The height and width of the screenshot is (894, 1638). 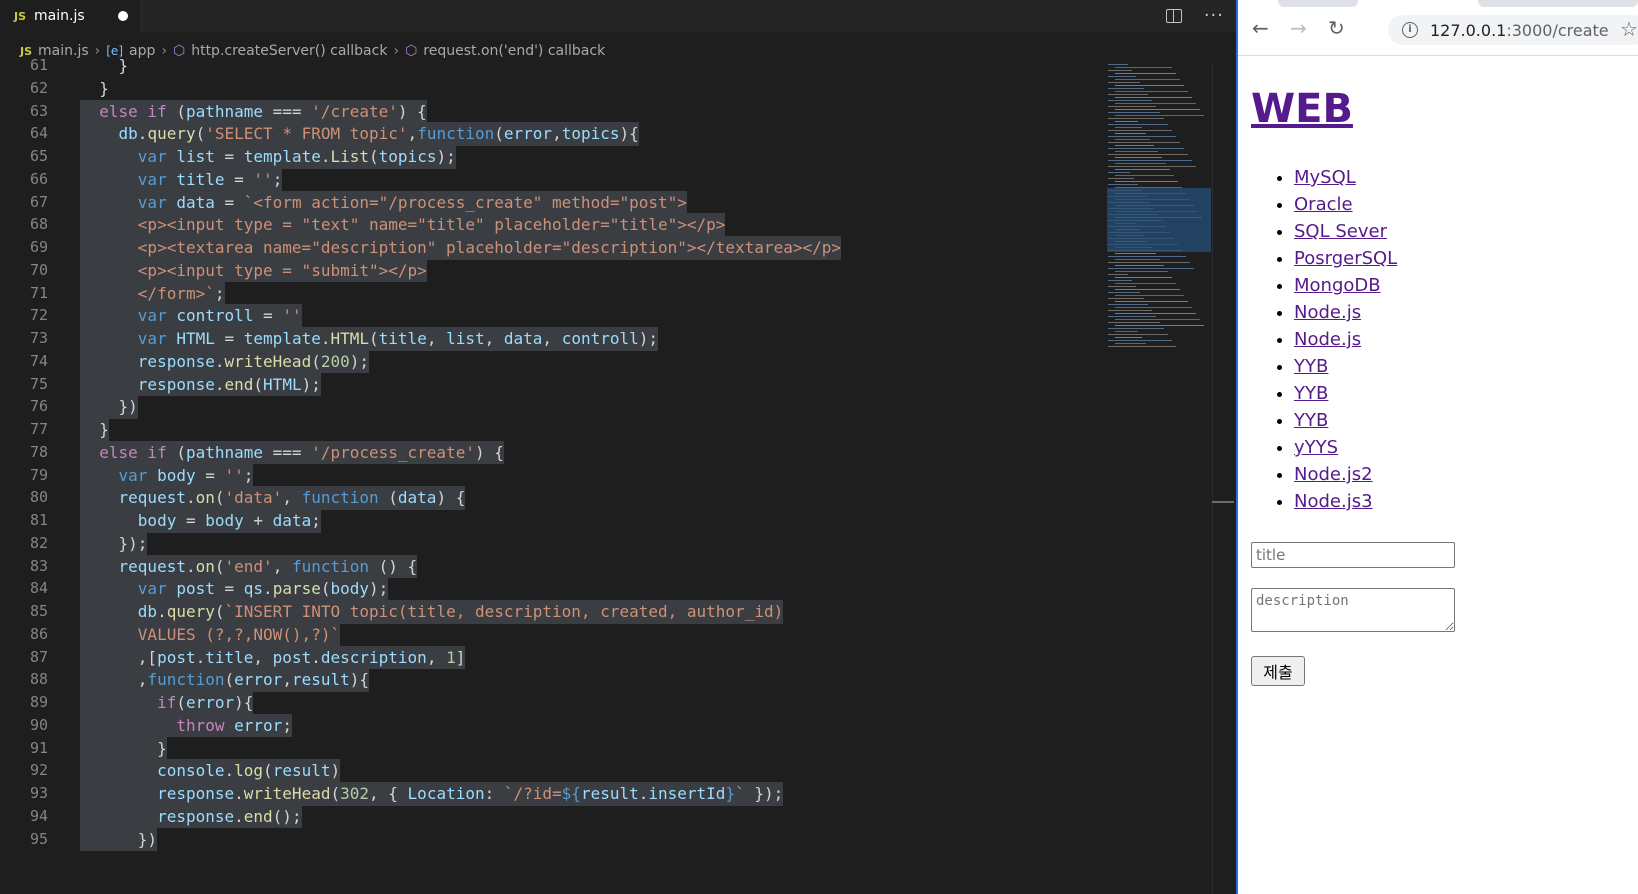 What do you see at coordinates (550, 543) in the screenshot?
I see `code-line: 82 });` at bounding box center [550, 543].